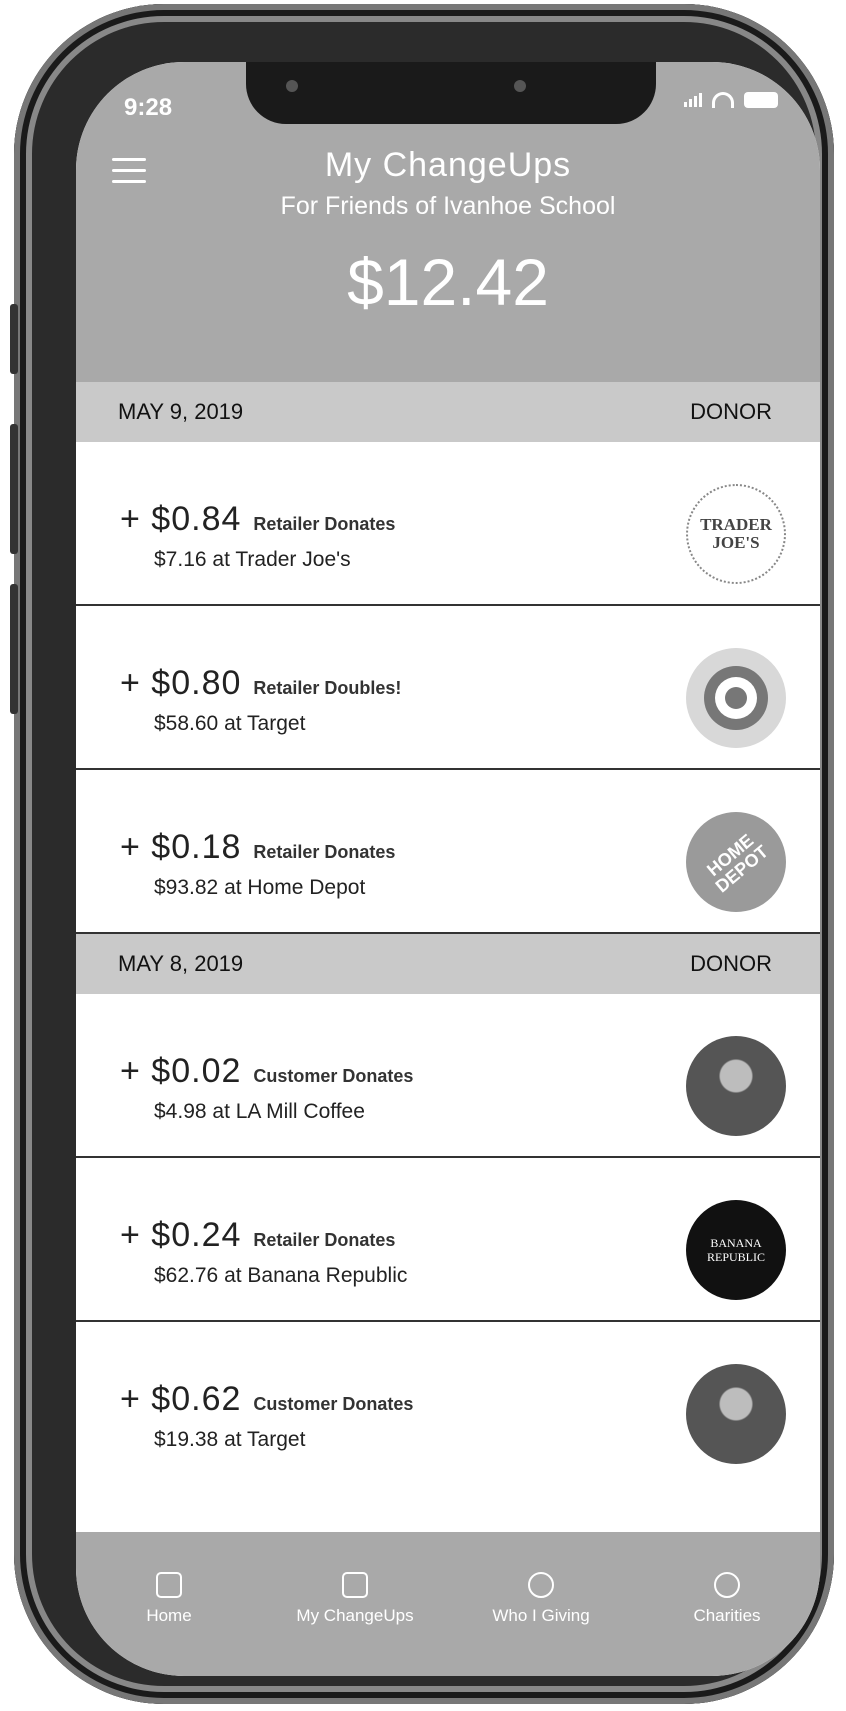 The height and width of the screenshot is (1711, 846). I want to click on tab-charities: Charities, so click(727, 1624).